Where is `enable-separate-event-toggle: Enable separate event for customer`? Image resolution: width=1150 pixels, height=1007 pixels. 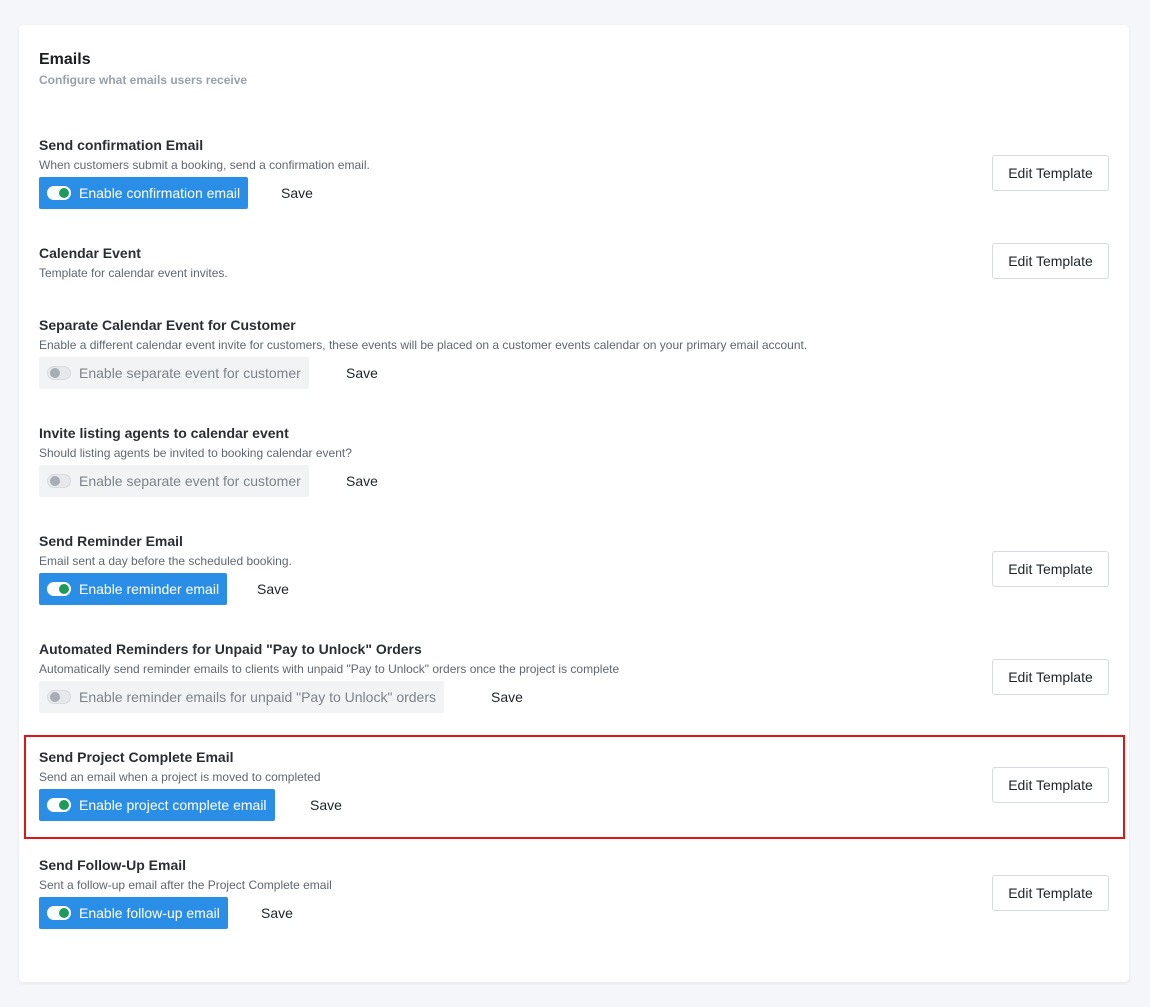 enable-separate-event-toggle: Enable separate event for customer is located at coordinates (174, 373).